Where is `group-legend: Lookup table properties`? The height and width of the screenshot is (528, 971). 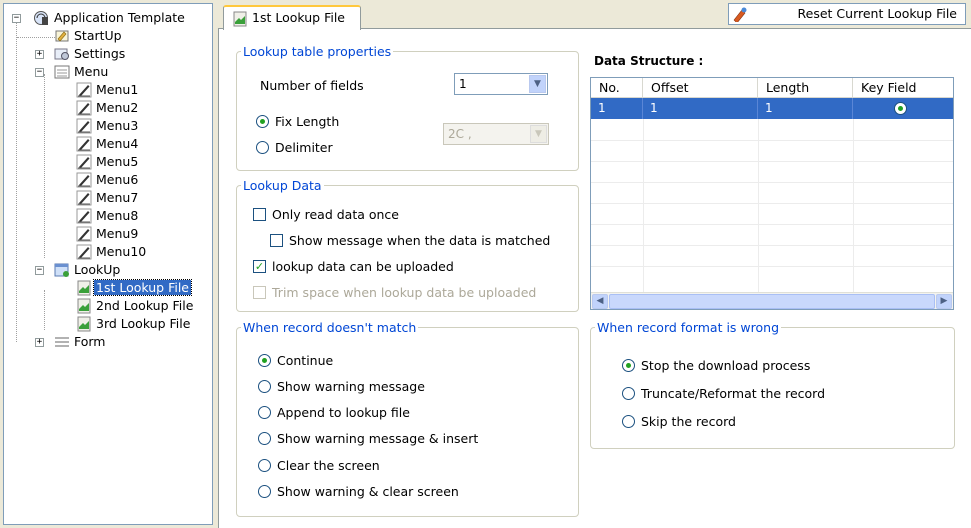 group-legend: Lookup table properties is located at coordinates (317, 51).